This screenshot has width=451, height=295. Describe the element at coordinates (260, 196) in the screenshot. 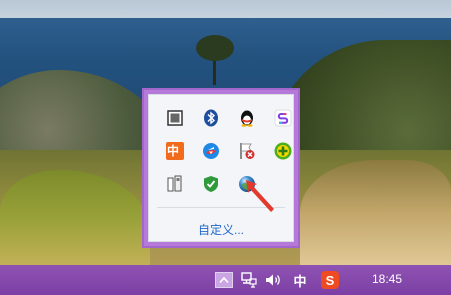

I see `red-arrow-icon` at that location.